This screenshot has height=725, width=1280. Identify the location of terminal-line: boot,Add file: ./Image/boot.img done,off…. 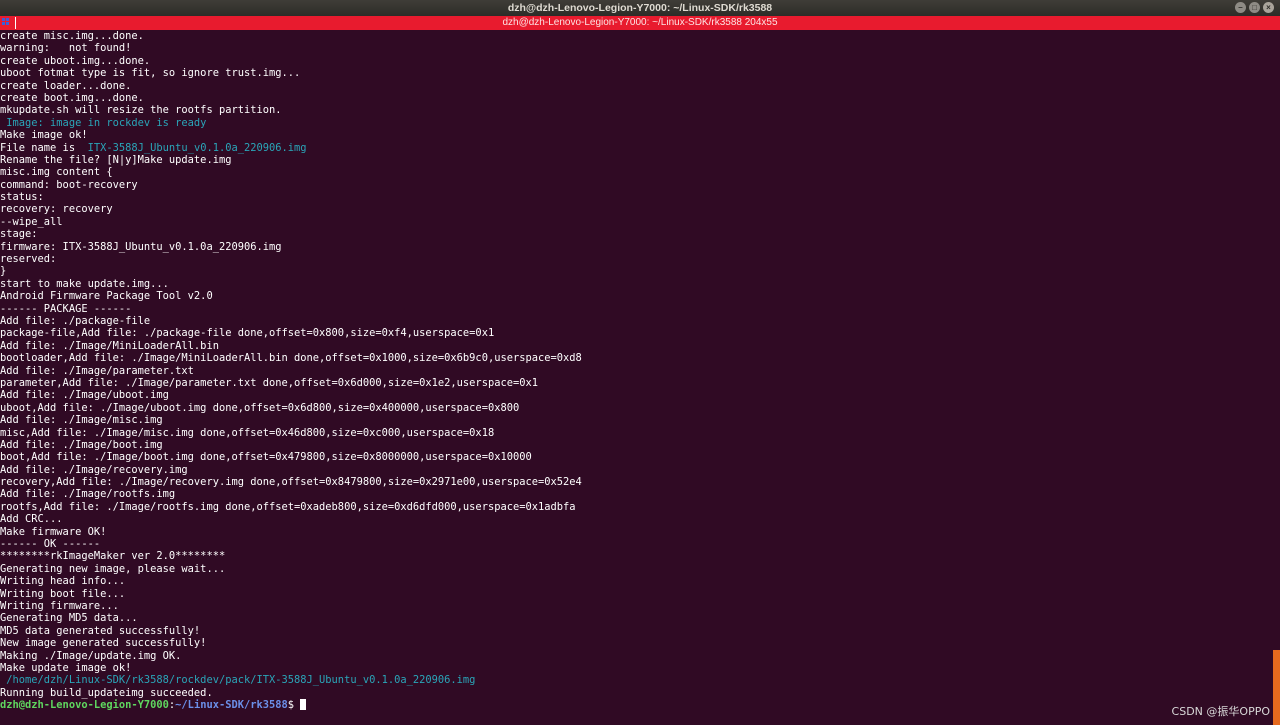
(636, 457).